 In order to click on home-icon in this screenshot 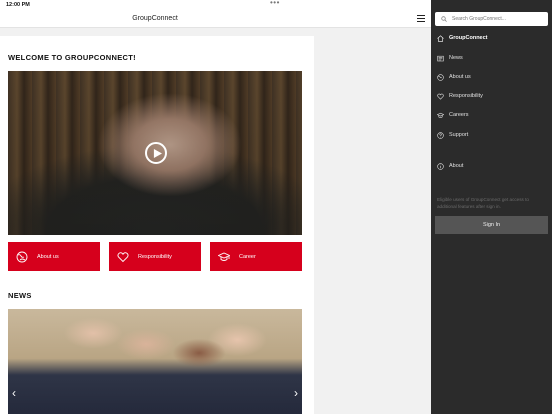, I will do `click(440, 38)`.